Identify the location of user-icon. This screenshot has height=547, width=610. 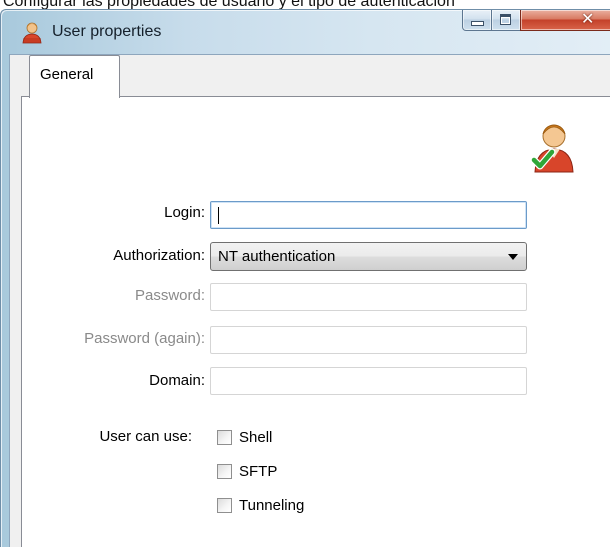
(32, 33).